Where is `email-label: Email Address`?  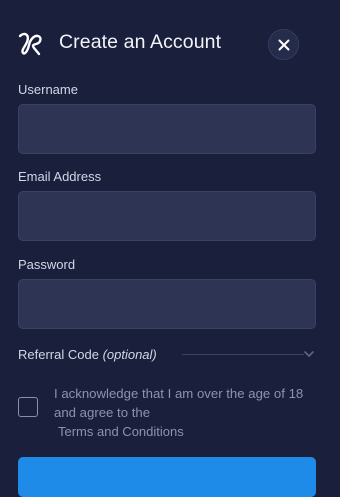 email-label: Email Address is located at coordinates (60, 176).